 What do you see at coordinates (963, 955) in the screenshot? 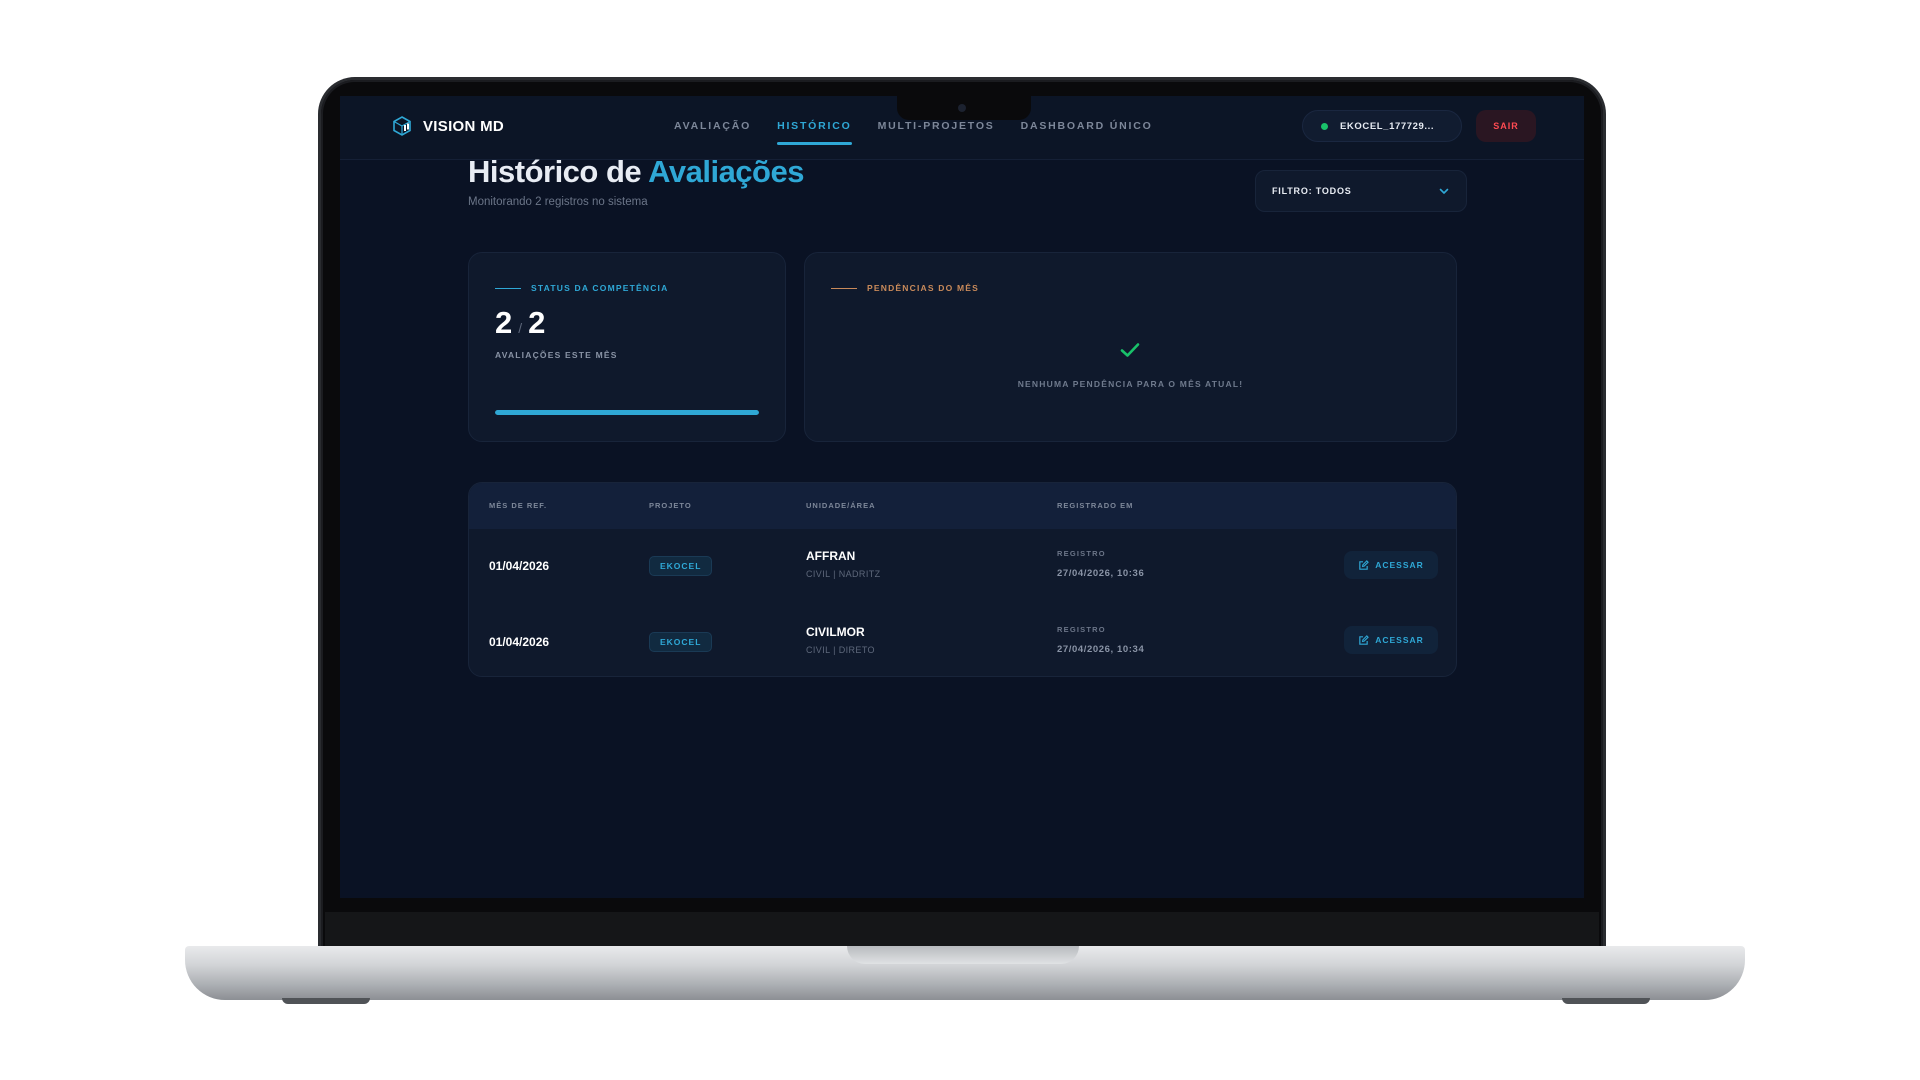
I see `laptop-opening-notch` at bounding box center [963, 955].